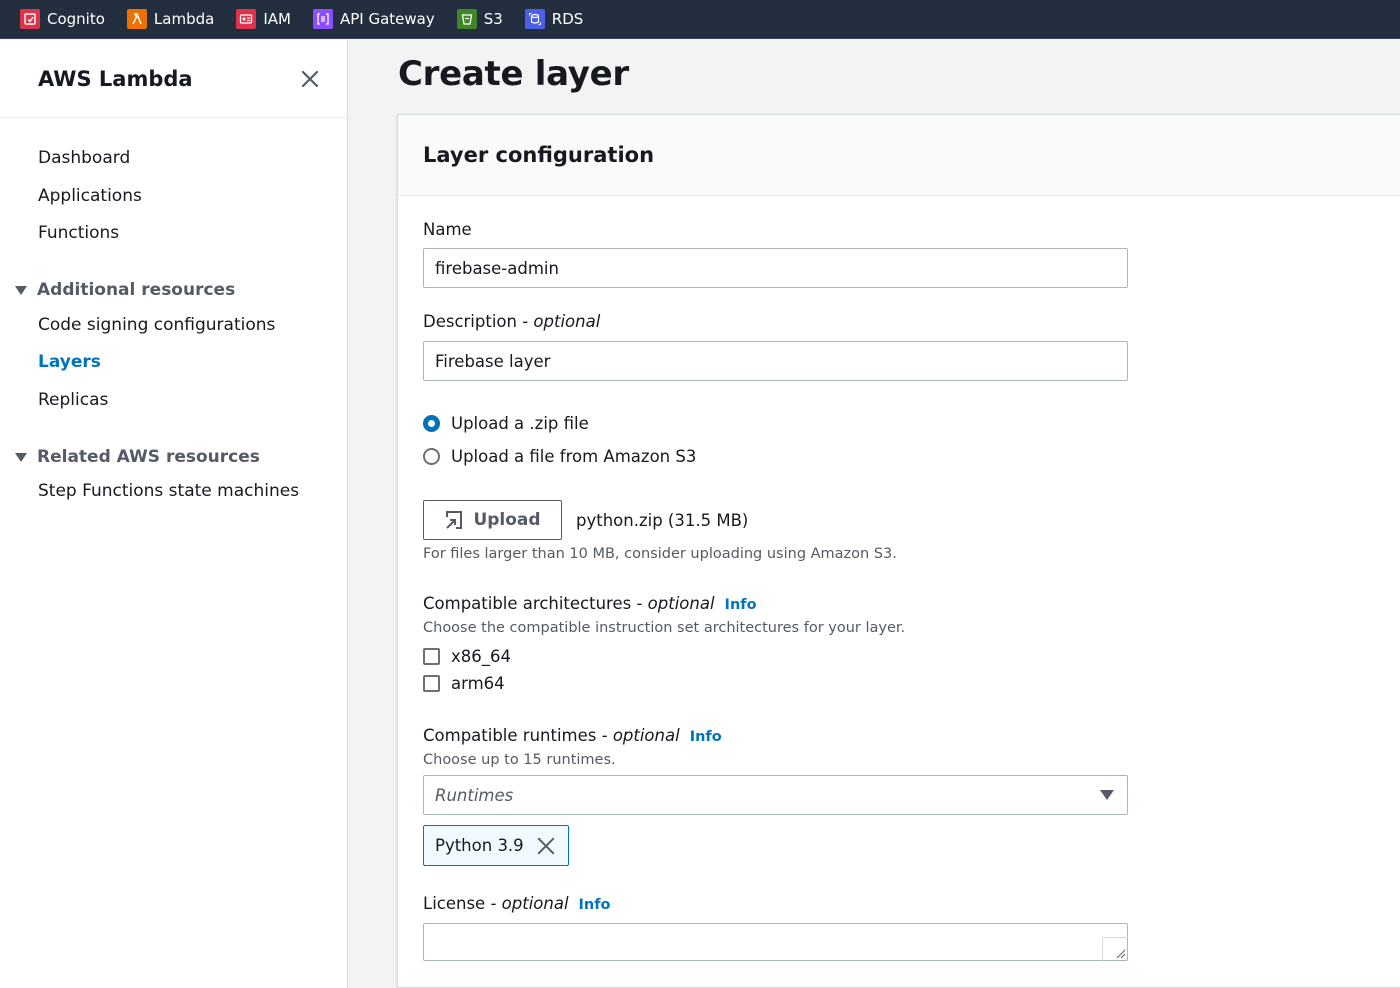 The image size is (1400, 988). I want to click on checkbox-arm64: arm64, so click(464, 683).